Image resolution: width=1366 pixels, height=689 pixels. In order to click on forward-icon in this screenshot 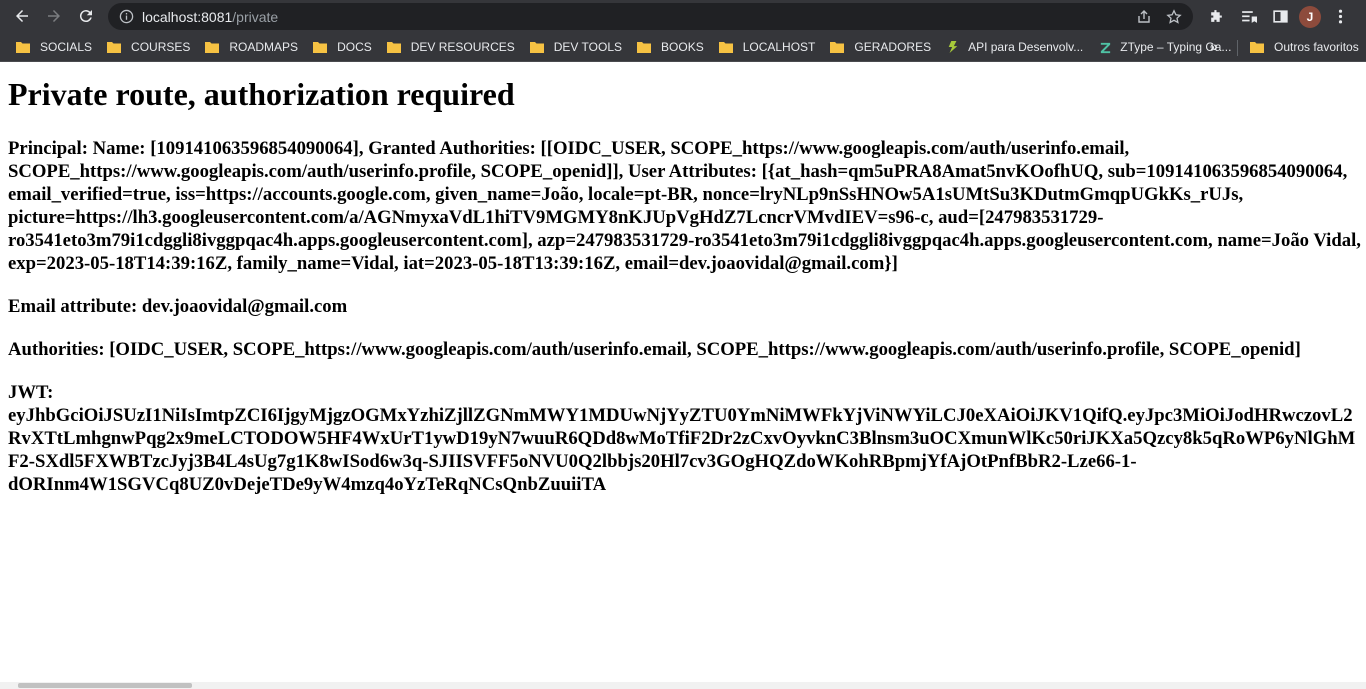, I will do `click(54, 16)`.